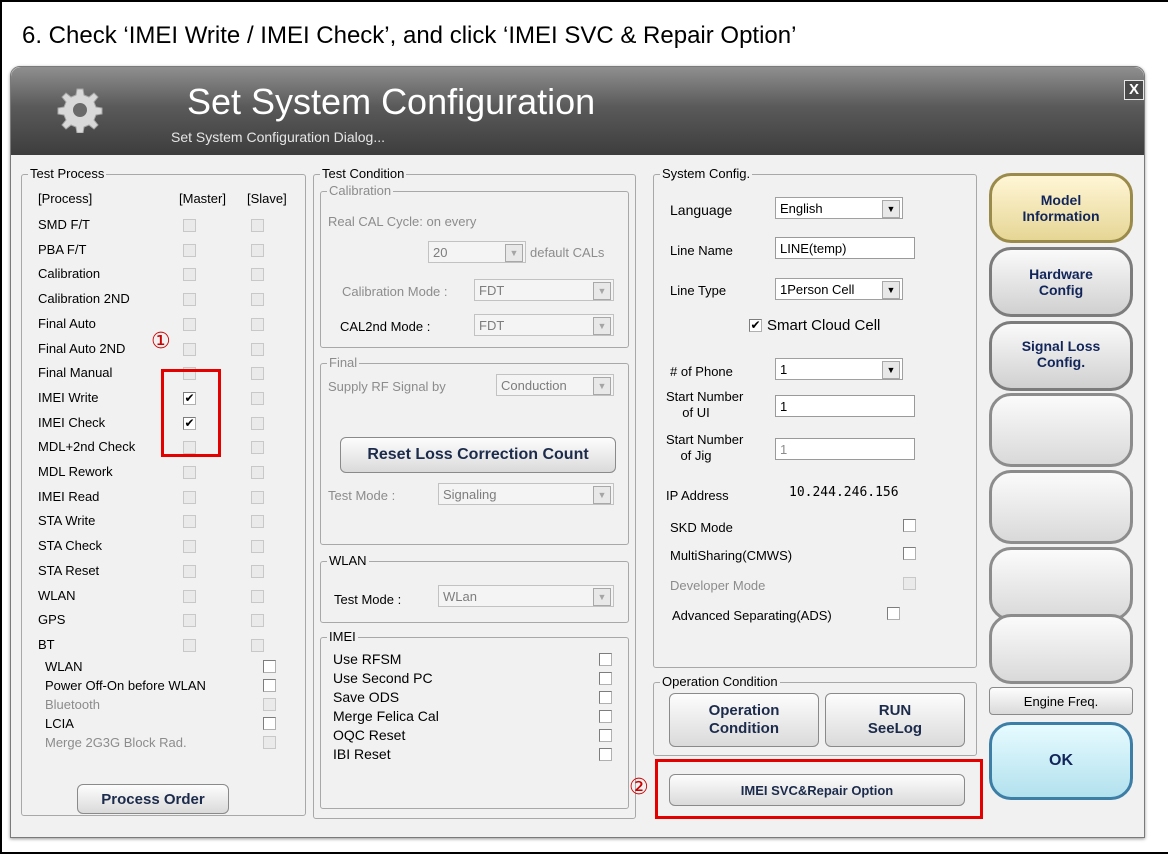 The width and height of the screenshot is (1170, 854). What do you see at coordinates (845, 449) in the screenshot?
I see `start-jig-field: 1` at bounding box center [845, 449].